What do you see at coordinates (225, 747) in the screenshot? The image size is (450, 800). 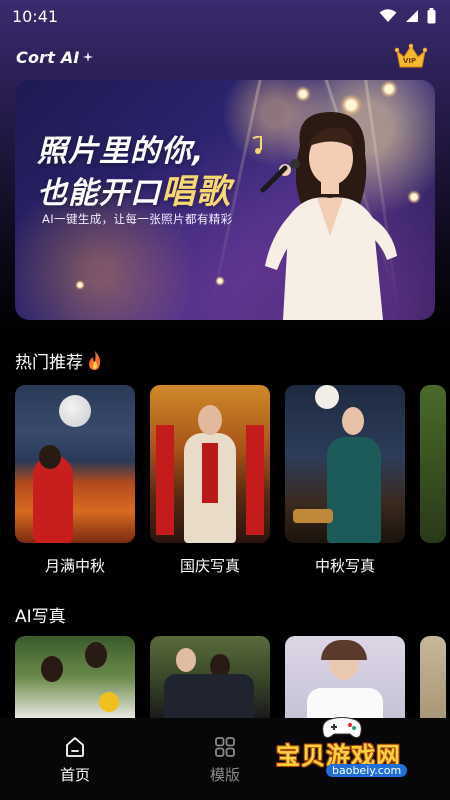 I see `grid-icon` at bounding box center [225, 747].